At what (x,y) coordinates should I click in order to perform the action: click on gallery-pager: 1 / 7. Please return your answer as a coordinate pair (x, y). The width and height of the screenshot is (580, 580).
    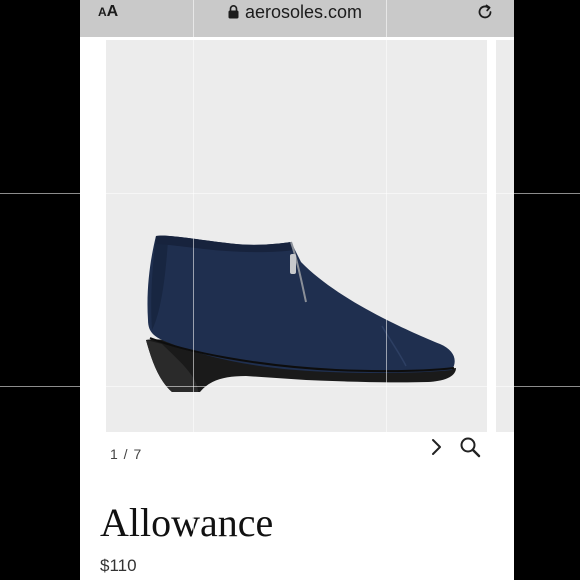
    Looking at the image, I should click on (126, 454).